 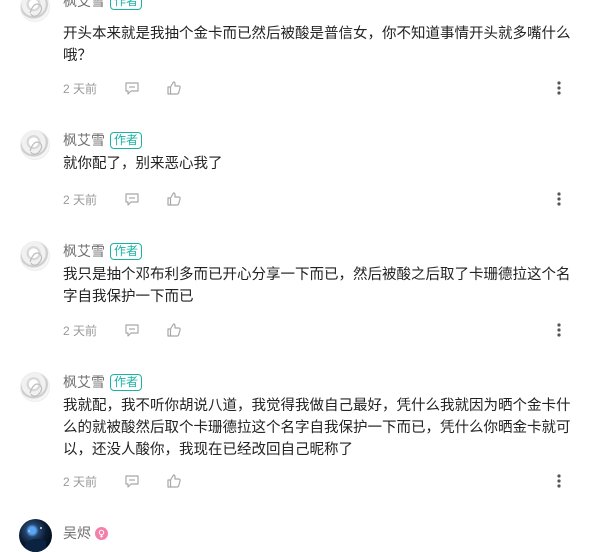 I want to click on comment-text: 就你配了，别来恶心我了, so click(x=143, y=164).